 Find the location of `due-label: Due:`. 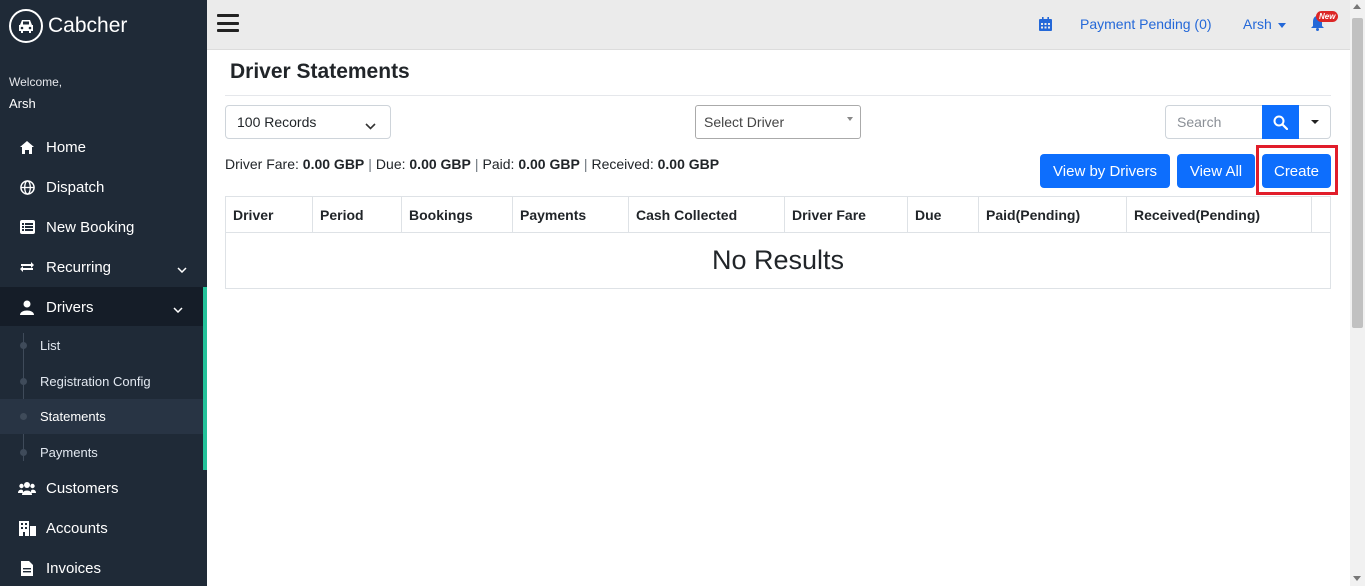

due-label: Due: is located at coordinates (390, 164).